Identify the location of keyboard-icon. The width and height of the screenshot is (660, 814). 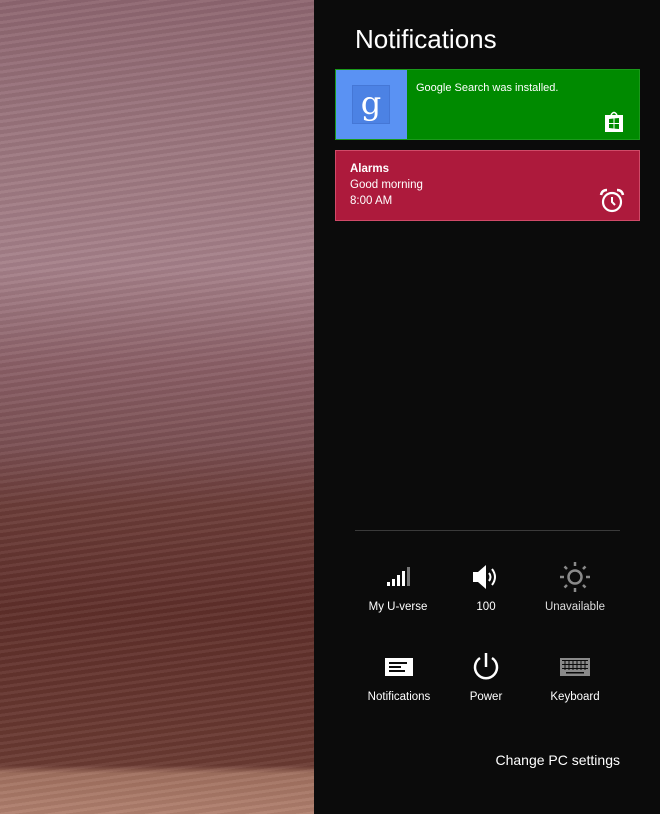
(575, 667).